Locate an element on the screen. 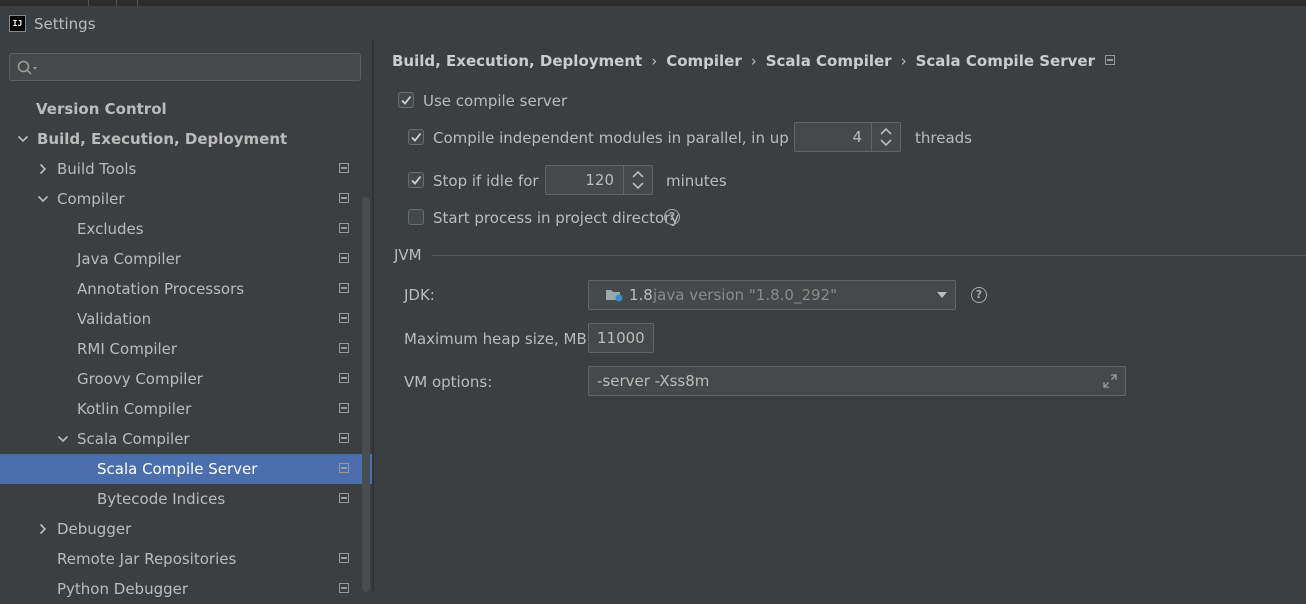 This screenshot has height=604, width=1306. tree-item-debugger: Debugger is located at coordinates (186, 529).